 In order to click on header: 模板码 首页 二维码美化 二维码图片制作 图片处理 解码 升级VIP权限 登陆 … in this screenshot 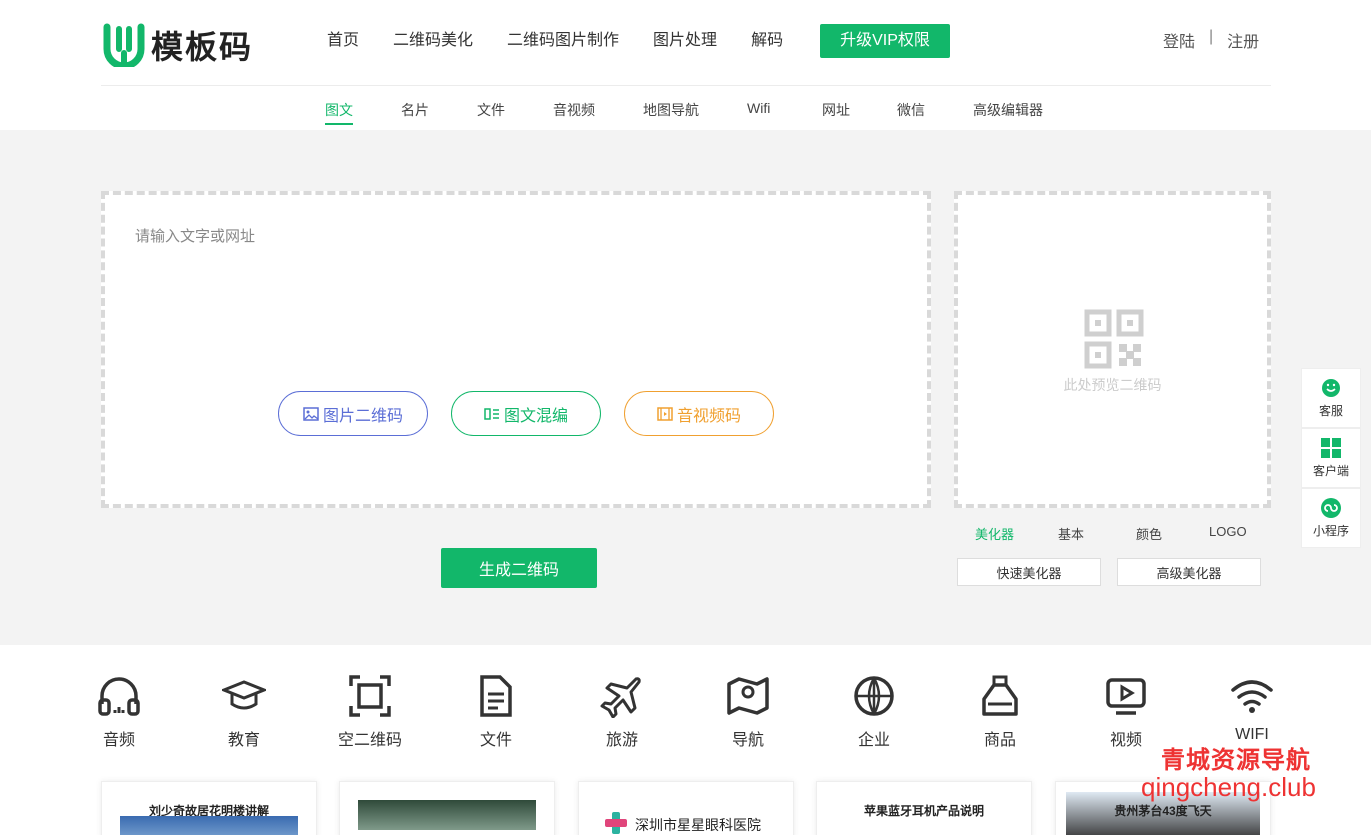, I will do `click(685, 43)`.